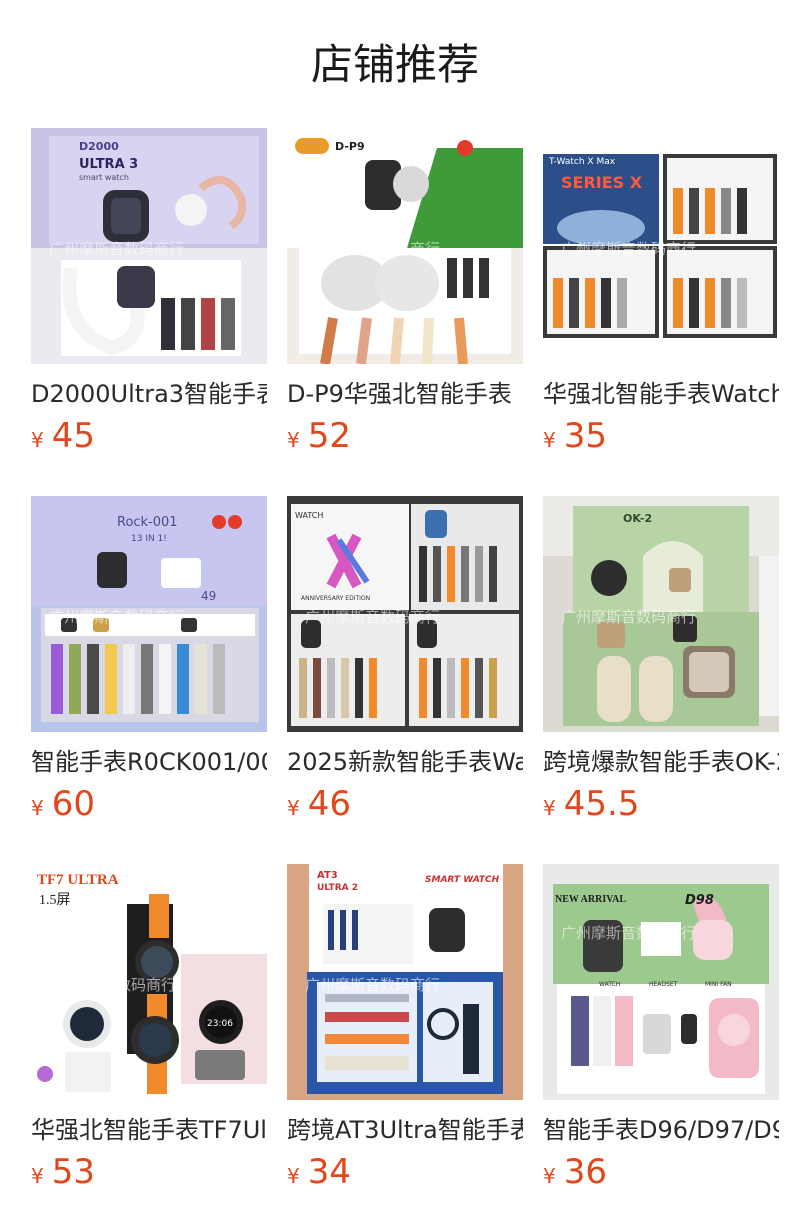 The width and height of the screenshot is (790, 1232). I want to click on smartwatch-display-stand-icon: TF7 ULTRA 1.5屏 23:06 广州摩斯音数码商行, so click(149, 982).